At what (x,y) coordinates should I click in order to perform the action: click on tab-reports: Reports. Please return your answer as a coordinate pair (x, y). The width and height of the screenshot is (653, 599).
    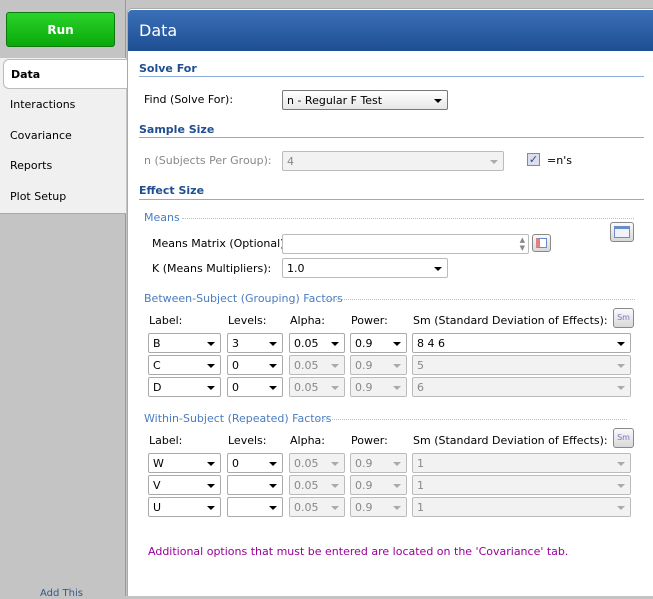
    Looking at the image, I should click on (63, 165).